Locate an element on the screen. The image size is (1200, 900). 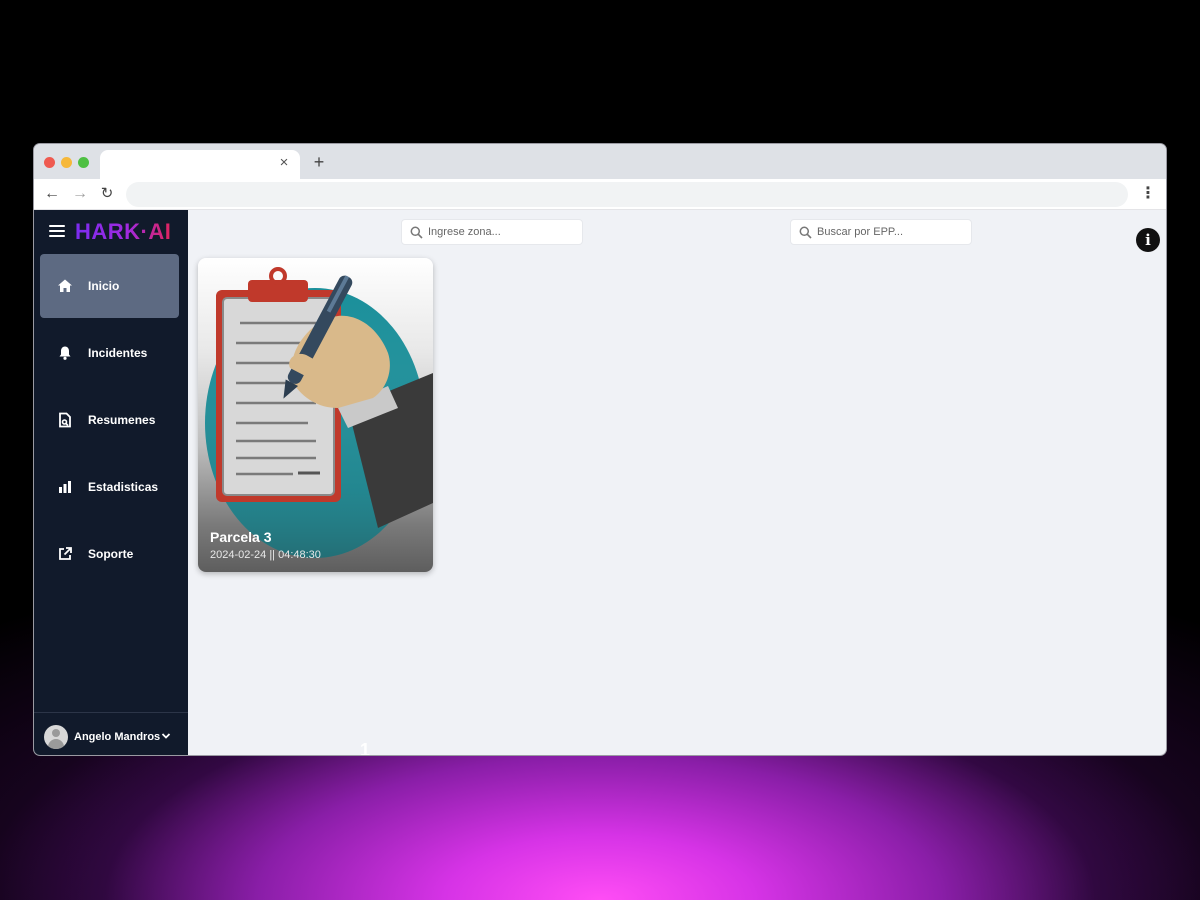
epp-search-field is located at coordinates (881, 232).